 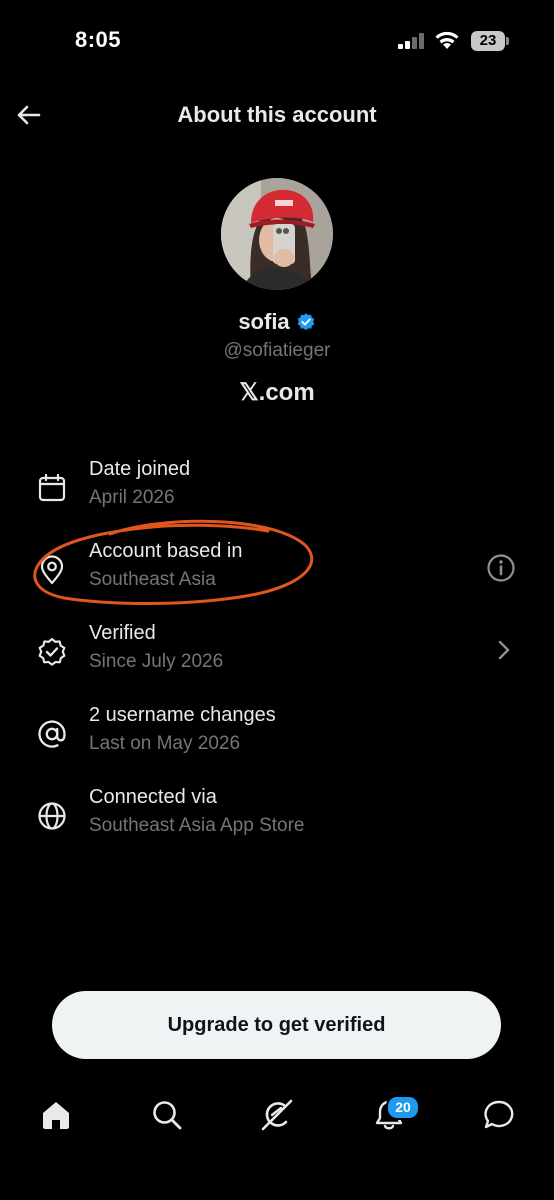 I want to click on globe-icon, so click(x=52, y=816).